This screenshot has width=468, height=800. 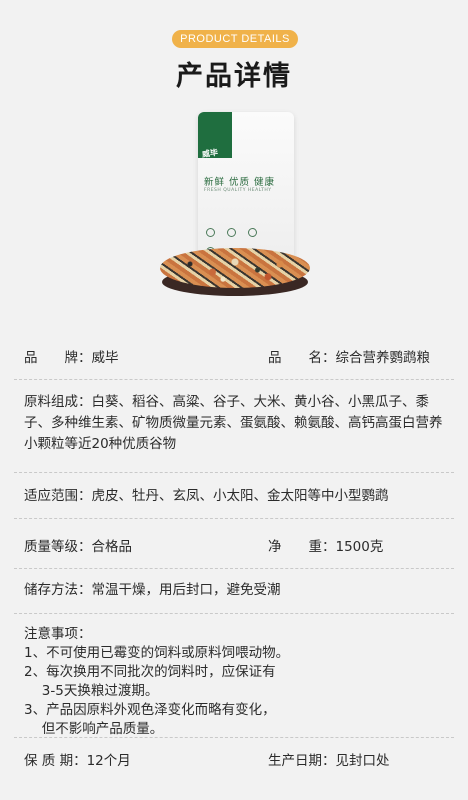 I want to click on note-item: 3、产品因原料外观色泽变化而略有变化，, so click(x=150, y=710).